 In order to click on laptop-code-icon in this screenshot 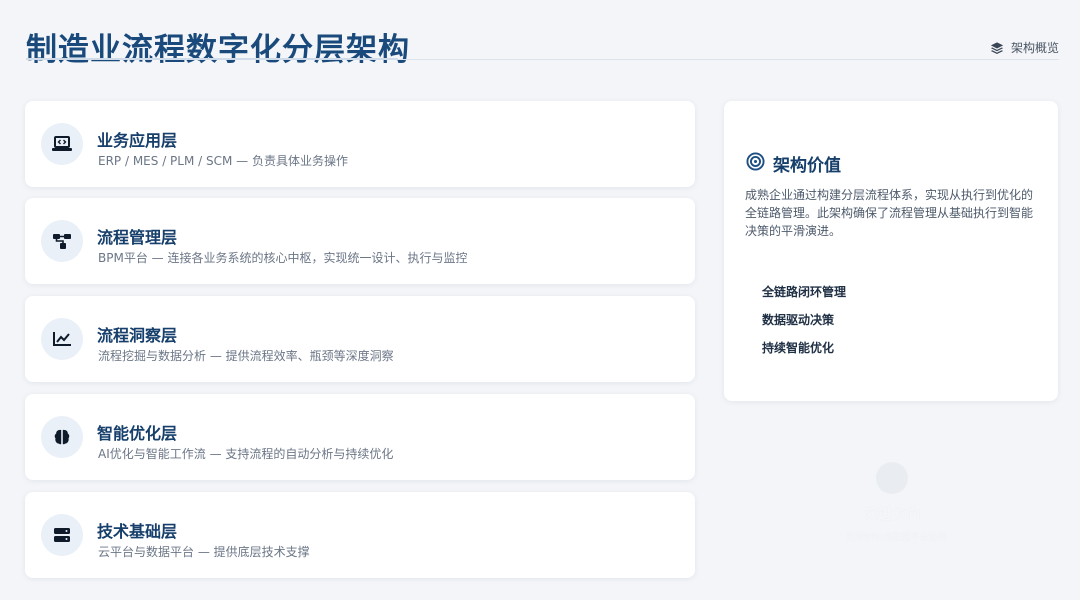, I will do `click(62, 144)`.